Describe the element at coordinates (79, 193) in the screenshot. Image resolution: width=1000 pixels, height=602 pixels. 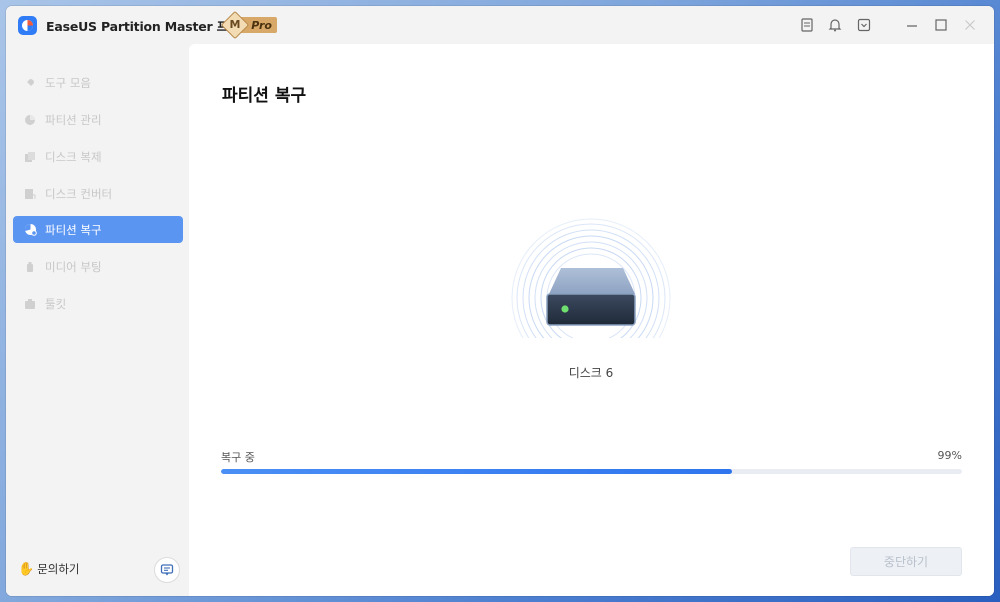
I see `sidebar-item-label: 디스크 컨버터` at that location.